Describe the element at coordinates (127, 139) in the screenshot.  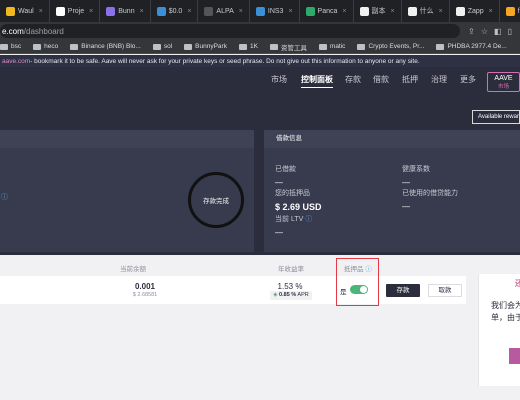
I see `deposit-panel-header` at that location.